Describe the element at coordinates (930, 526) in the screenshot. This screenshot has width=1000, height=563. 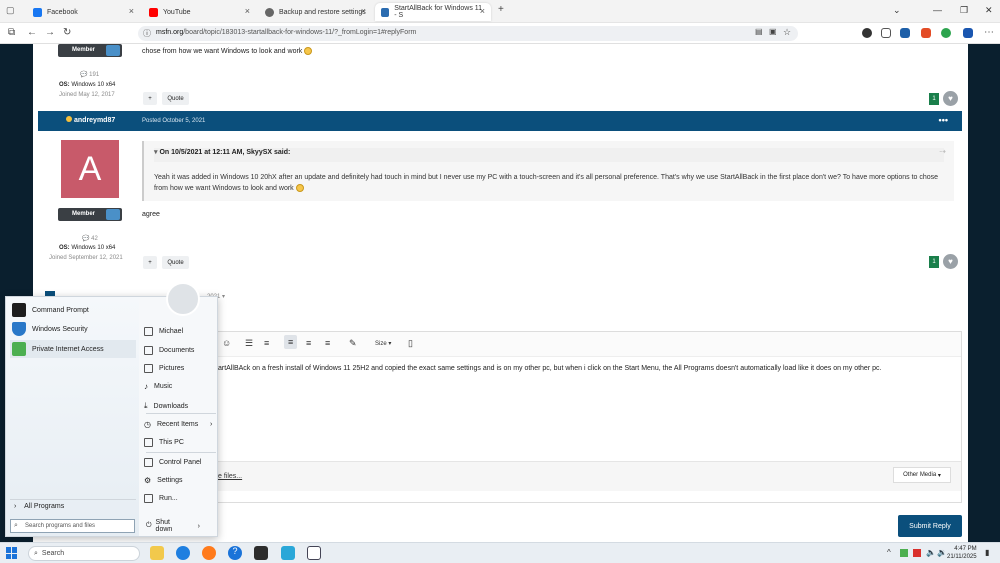
I see `submit-reply-button: Submit Reply` at that location.